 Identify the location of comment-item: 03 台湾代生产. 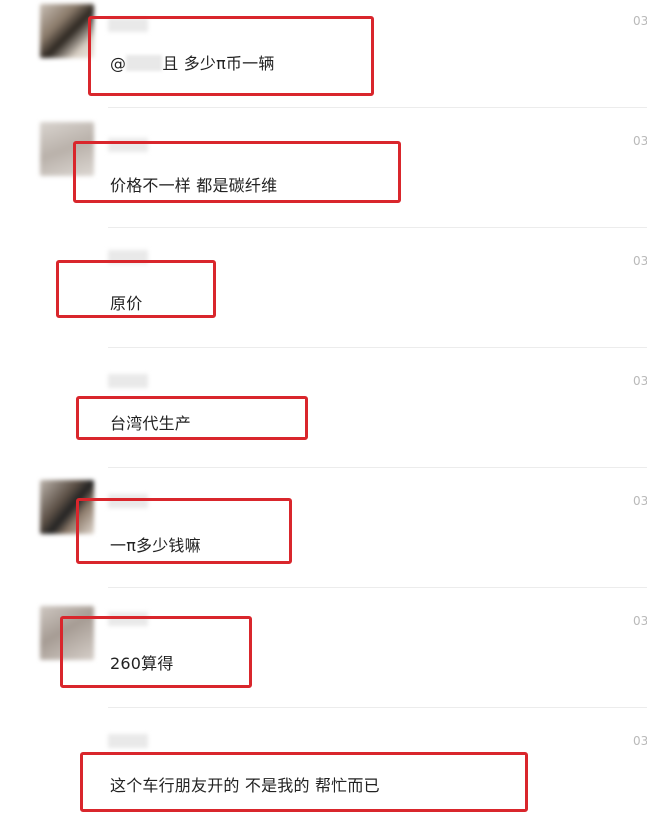
(323, 408).